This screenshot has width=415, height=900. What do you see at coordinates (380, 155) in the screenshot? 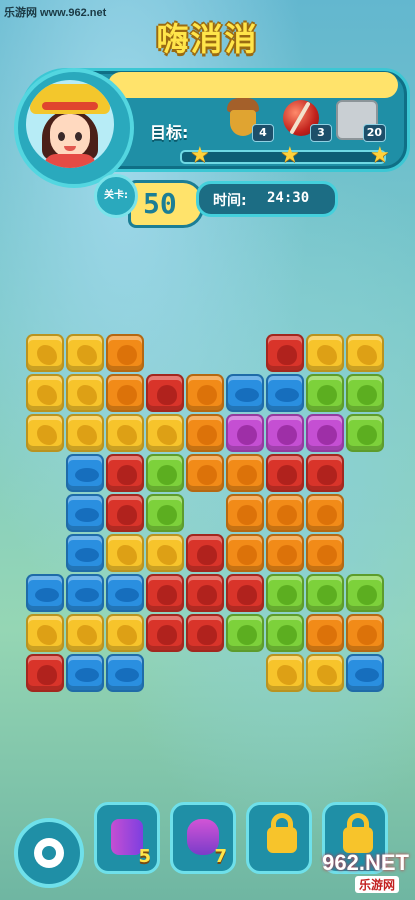
I see `star-icon: ★` at bounding box center [380, 155].